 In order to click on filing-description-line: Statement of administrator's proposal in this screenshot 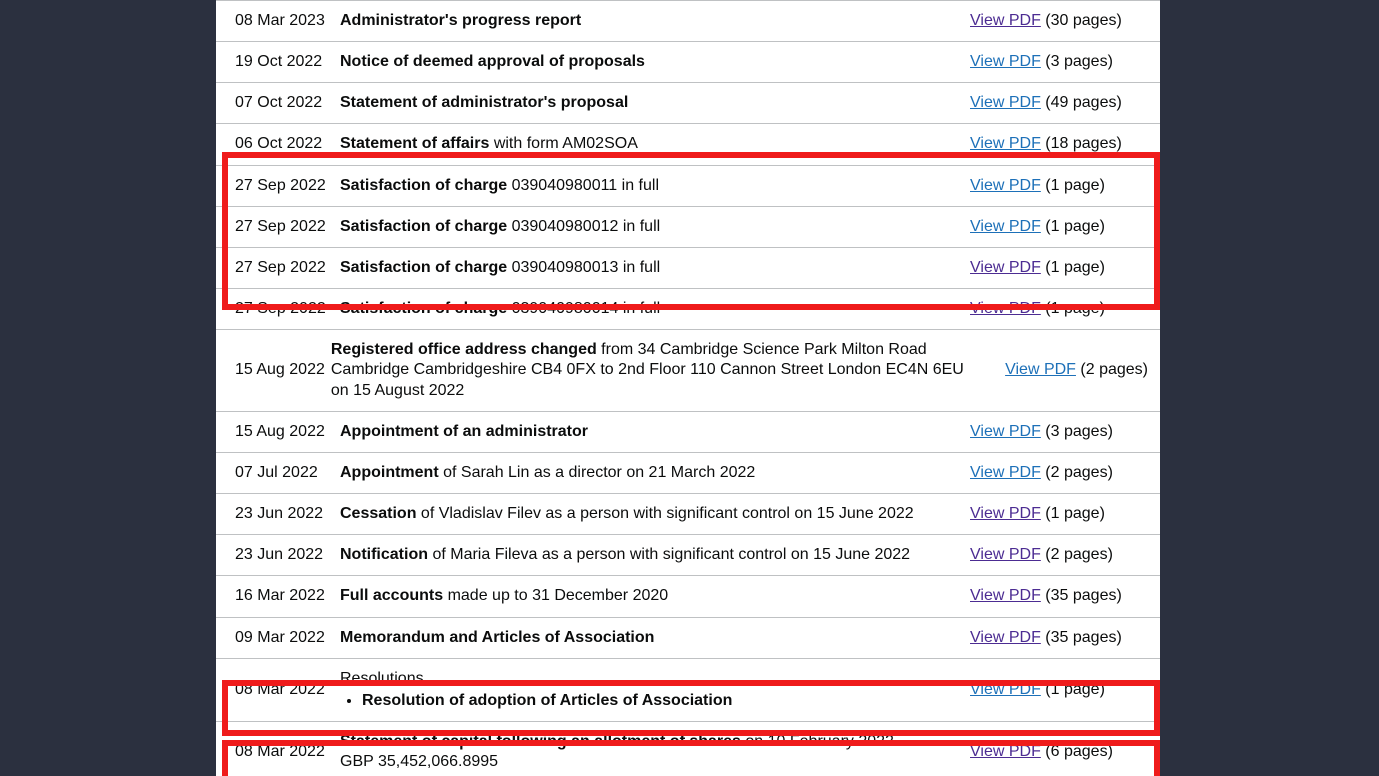, I will do `click(642, 103)`.